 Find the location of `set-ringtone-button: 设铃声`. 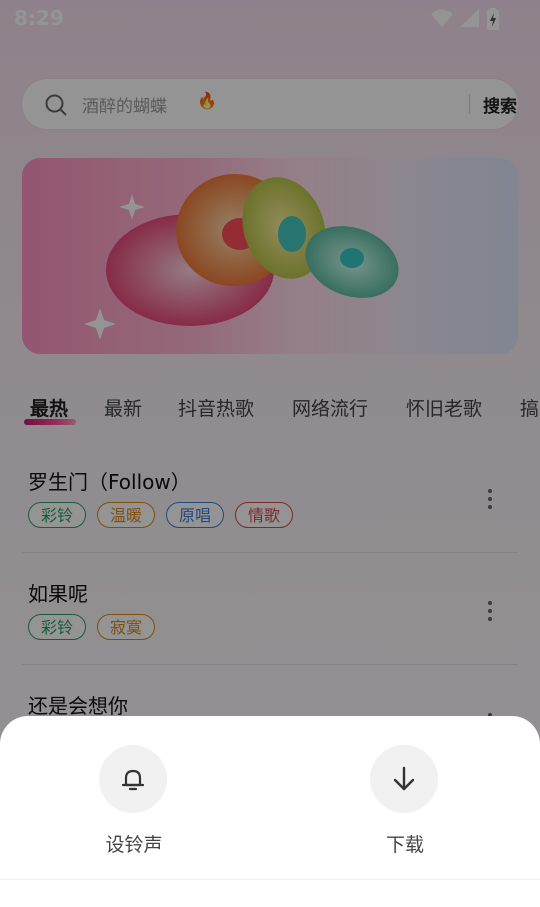

set-ringtone-button: 设铃声 is located at coordinates (134, 800).